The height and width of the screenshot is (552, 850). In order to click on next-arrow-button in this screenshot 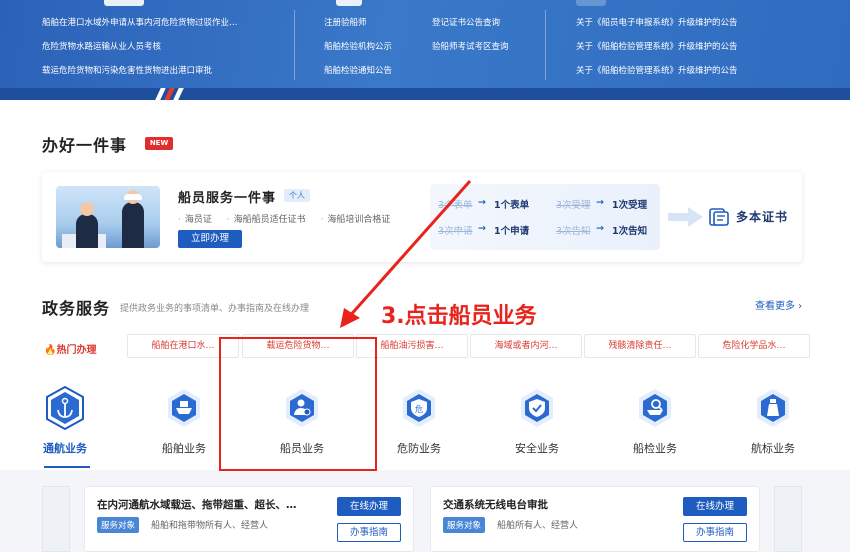, I will do `click(788, 519)`.